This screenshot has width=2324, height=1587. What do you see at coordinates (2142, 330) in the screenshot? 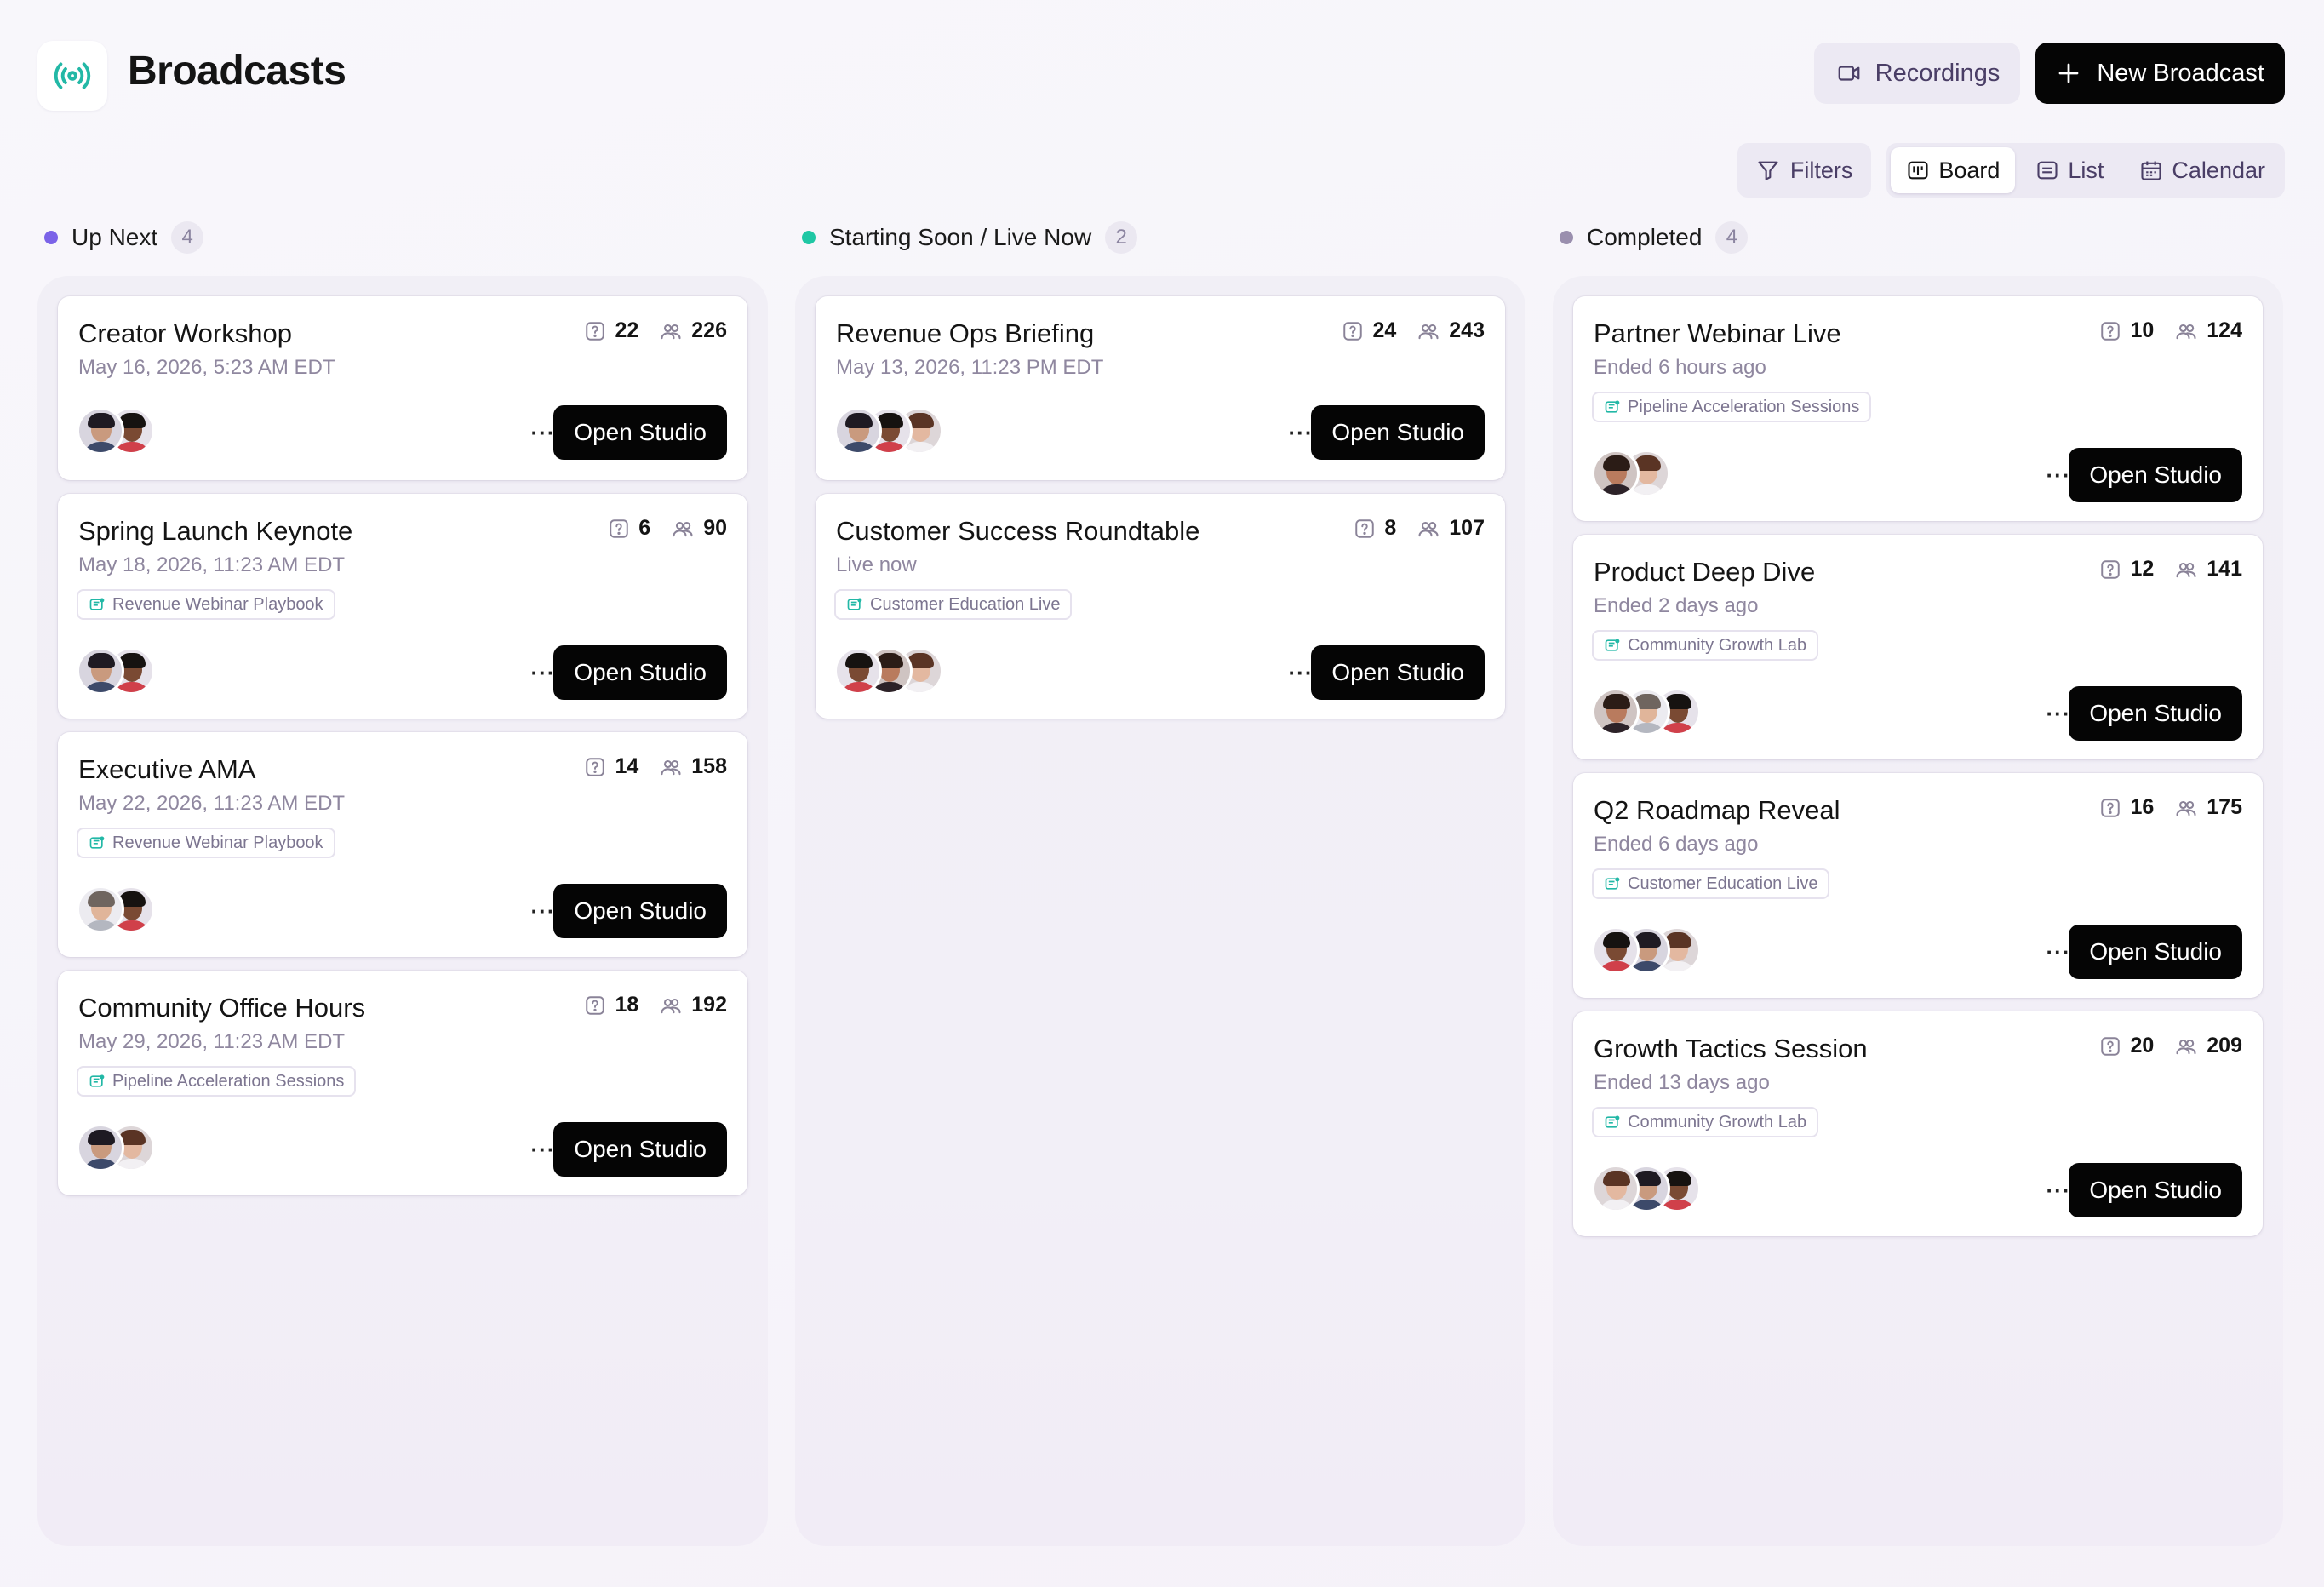
I see `questions-count: 10` at bounding box center [2142, 330].